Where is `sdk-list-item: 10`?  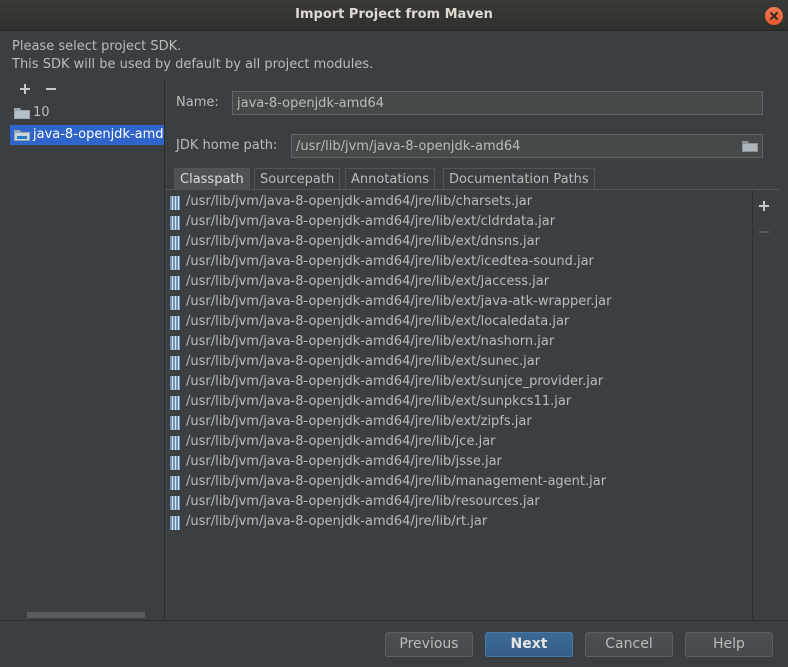 sdk-list-item: 10 is located at coordinates (87, 113).